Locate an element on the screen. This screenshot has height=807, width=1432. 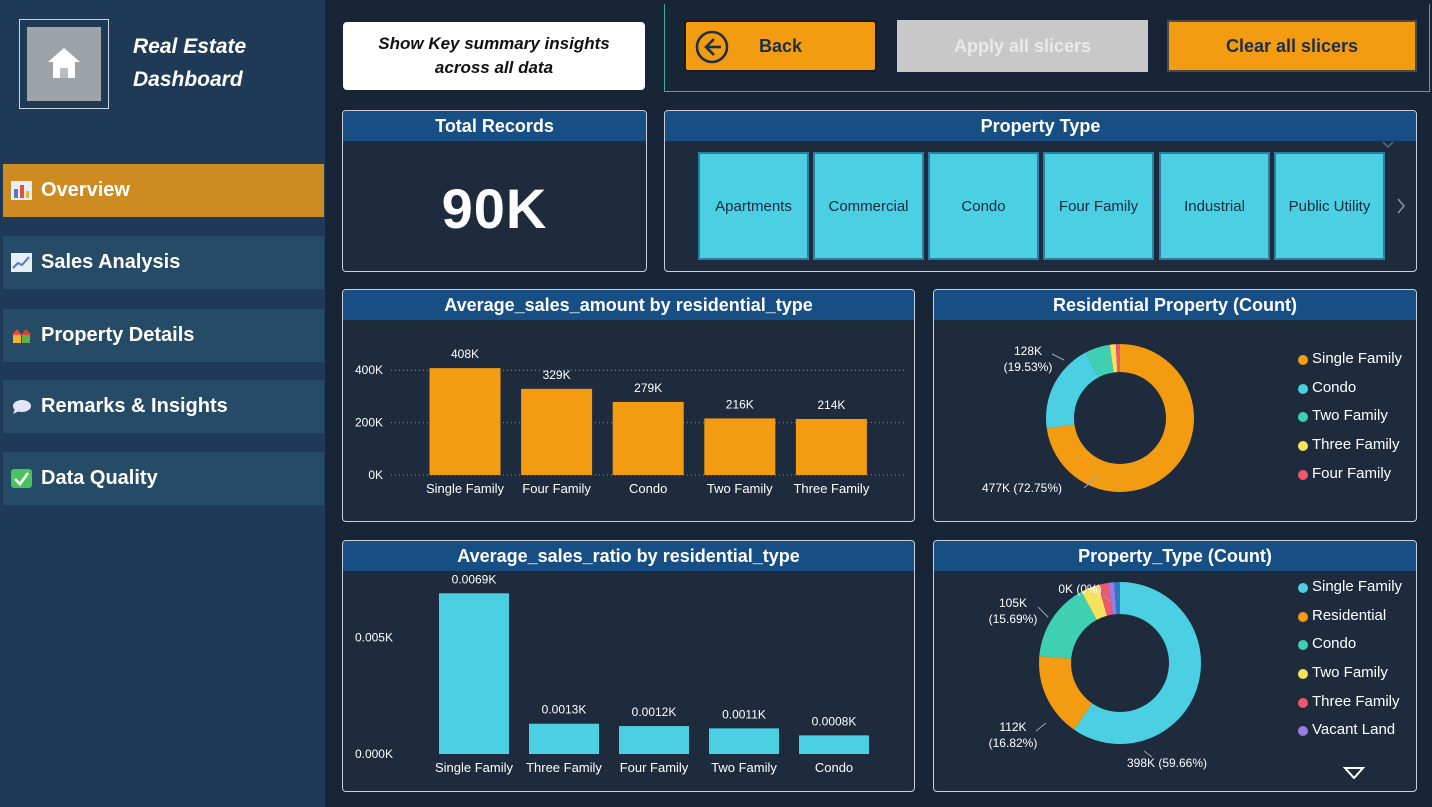
trend-chart-icon is located at coordinates (21, 262).